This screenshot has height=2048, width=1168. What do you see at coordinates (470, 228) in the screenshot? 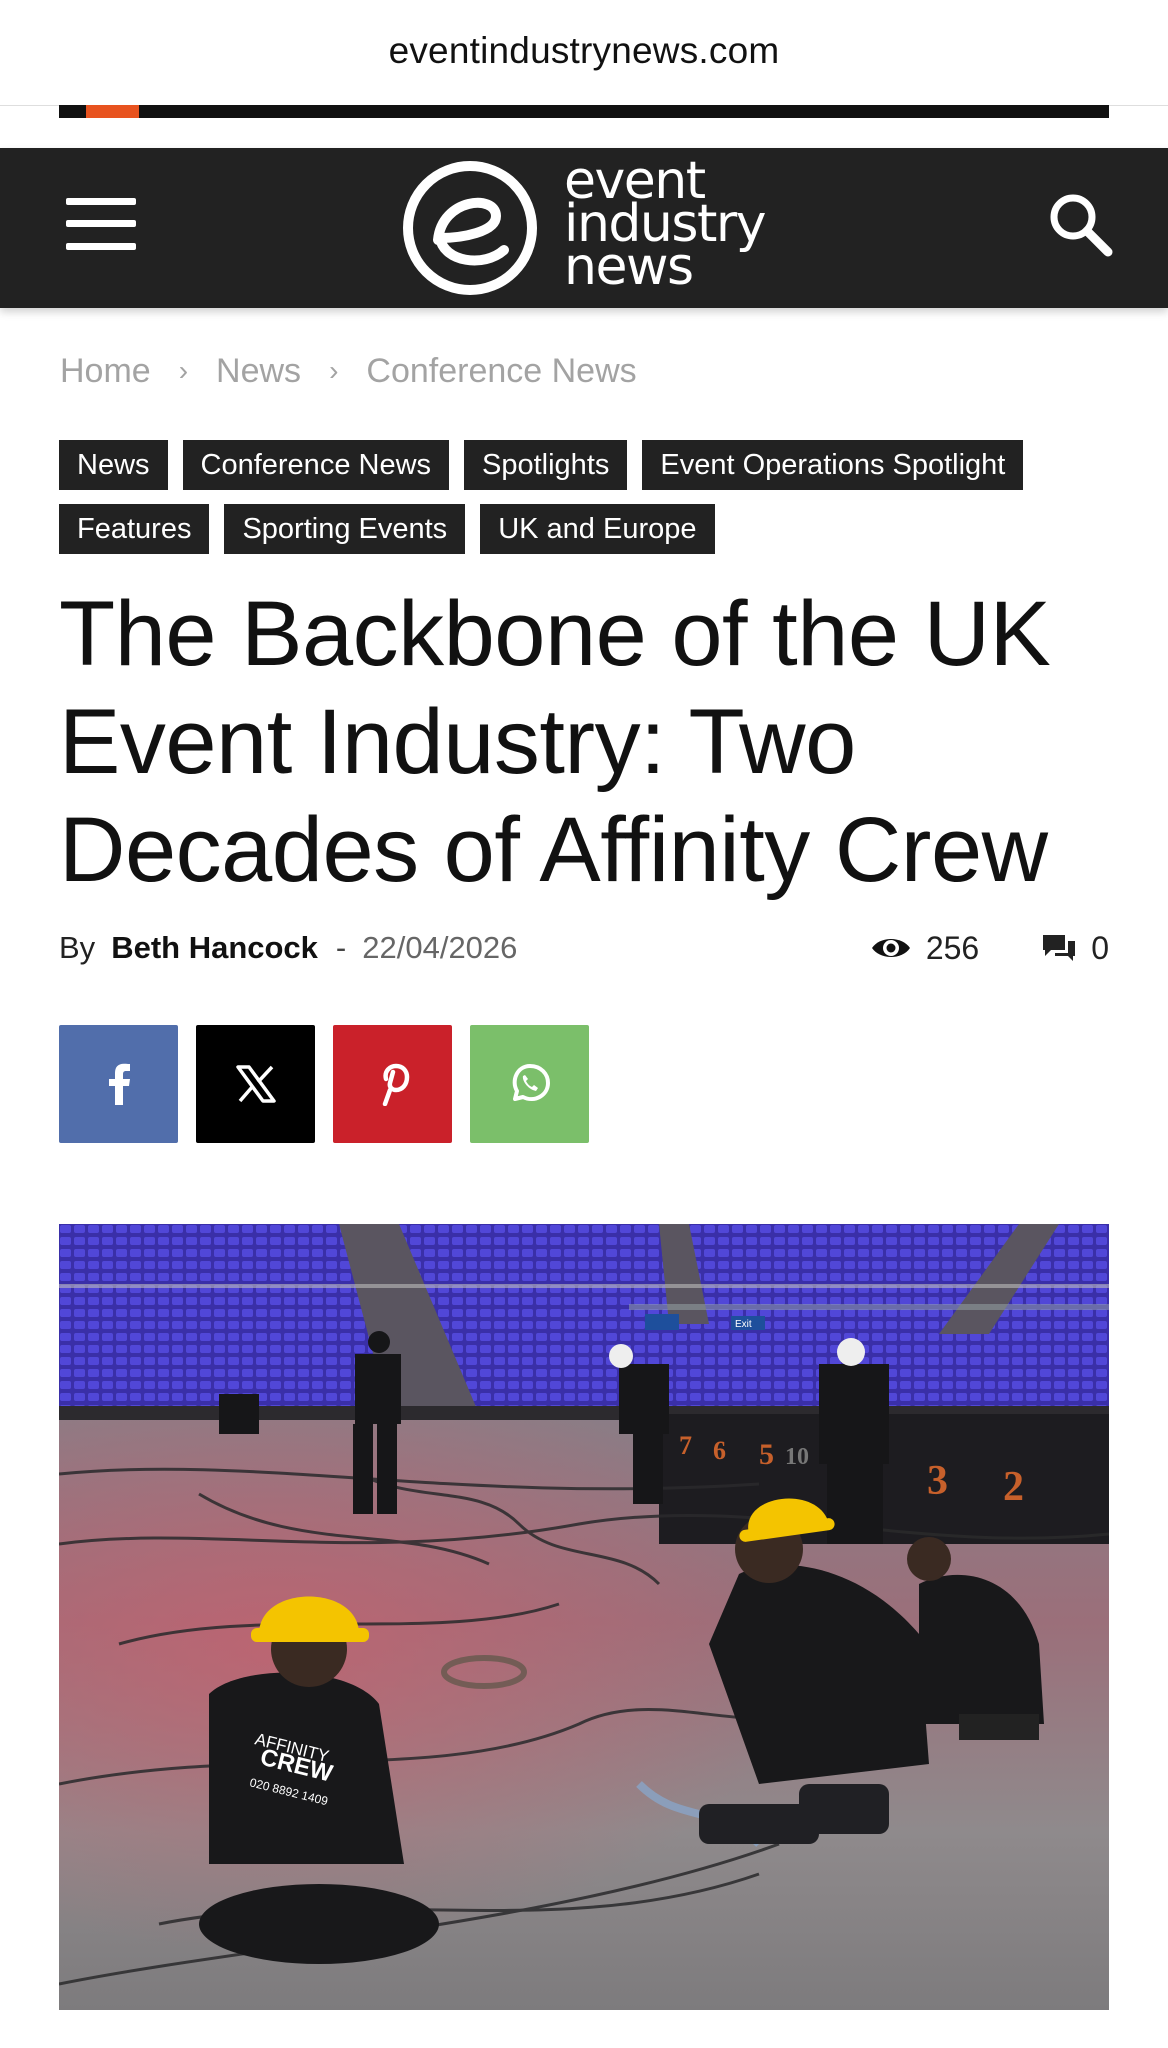
I see `logo-e-mark-icon` at bounding box center [470, 228].